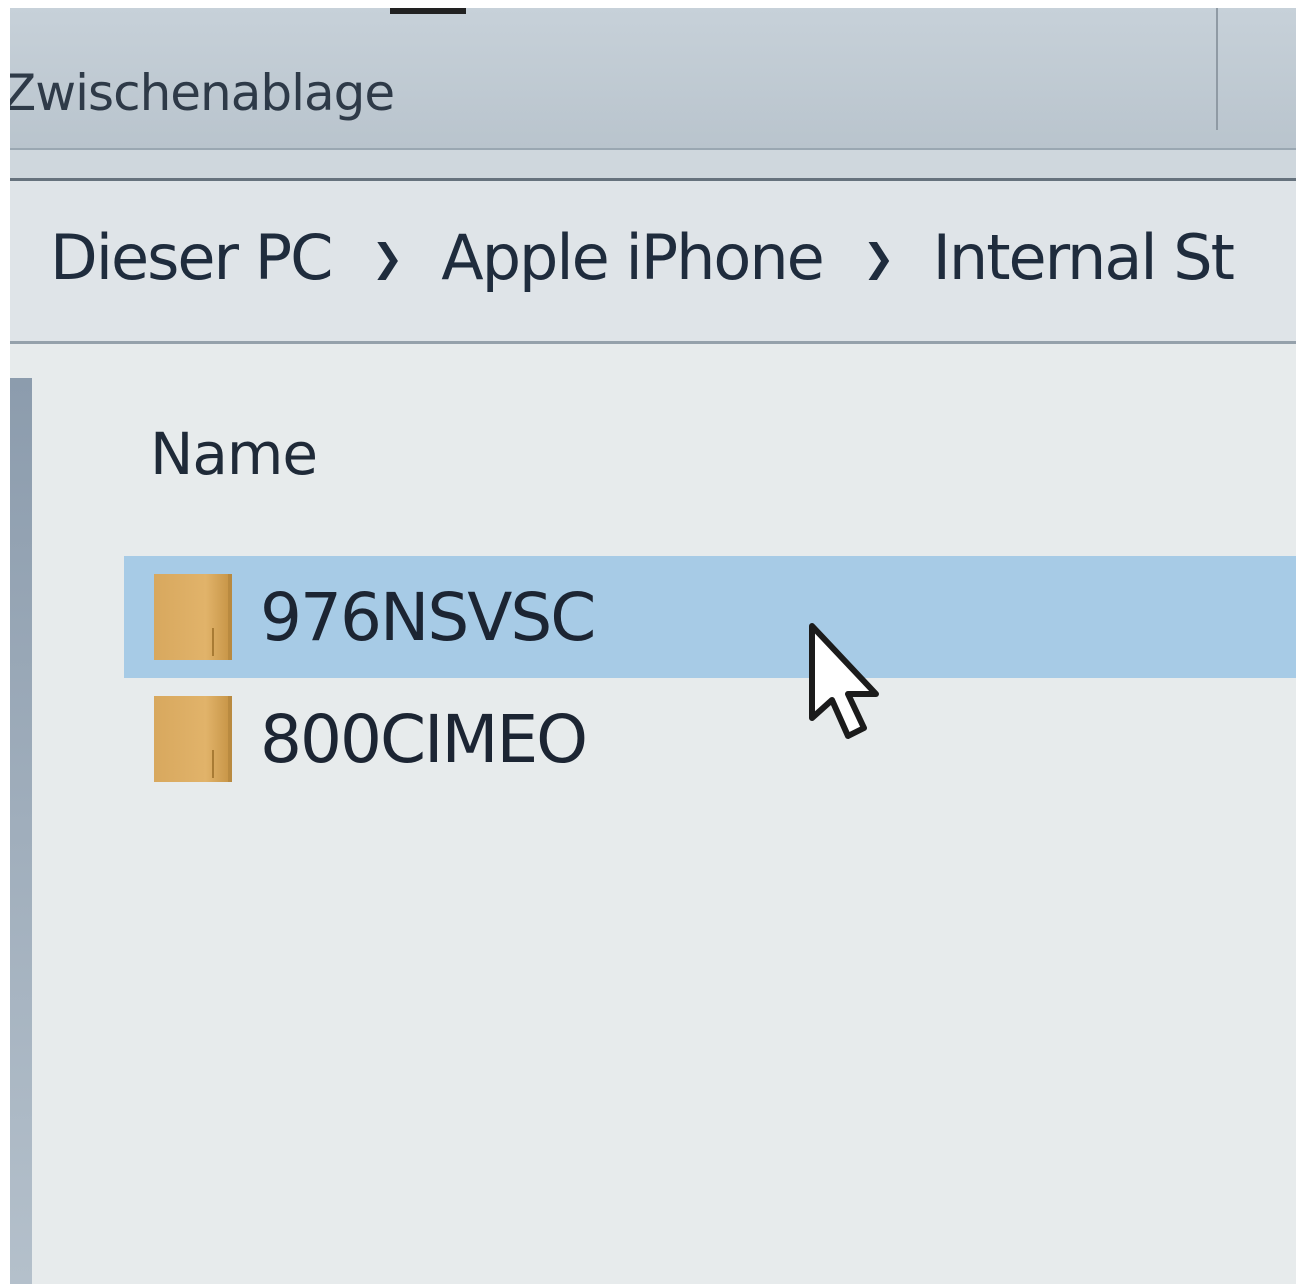  I want to click on breadcrumb-item-apple-iphone: Apple iPhone, so click(632, 257).